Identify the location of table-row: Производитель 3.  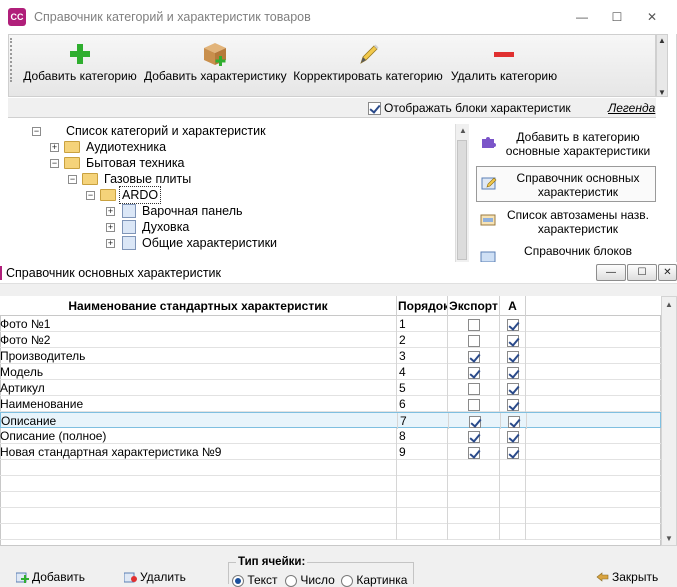
(330, 356).